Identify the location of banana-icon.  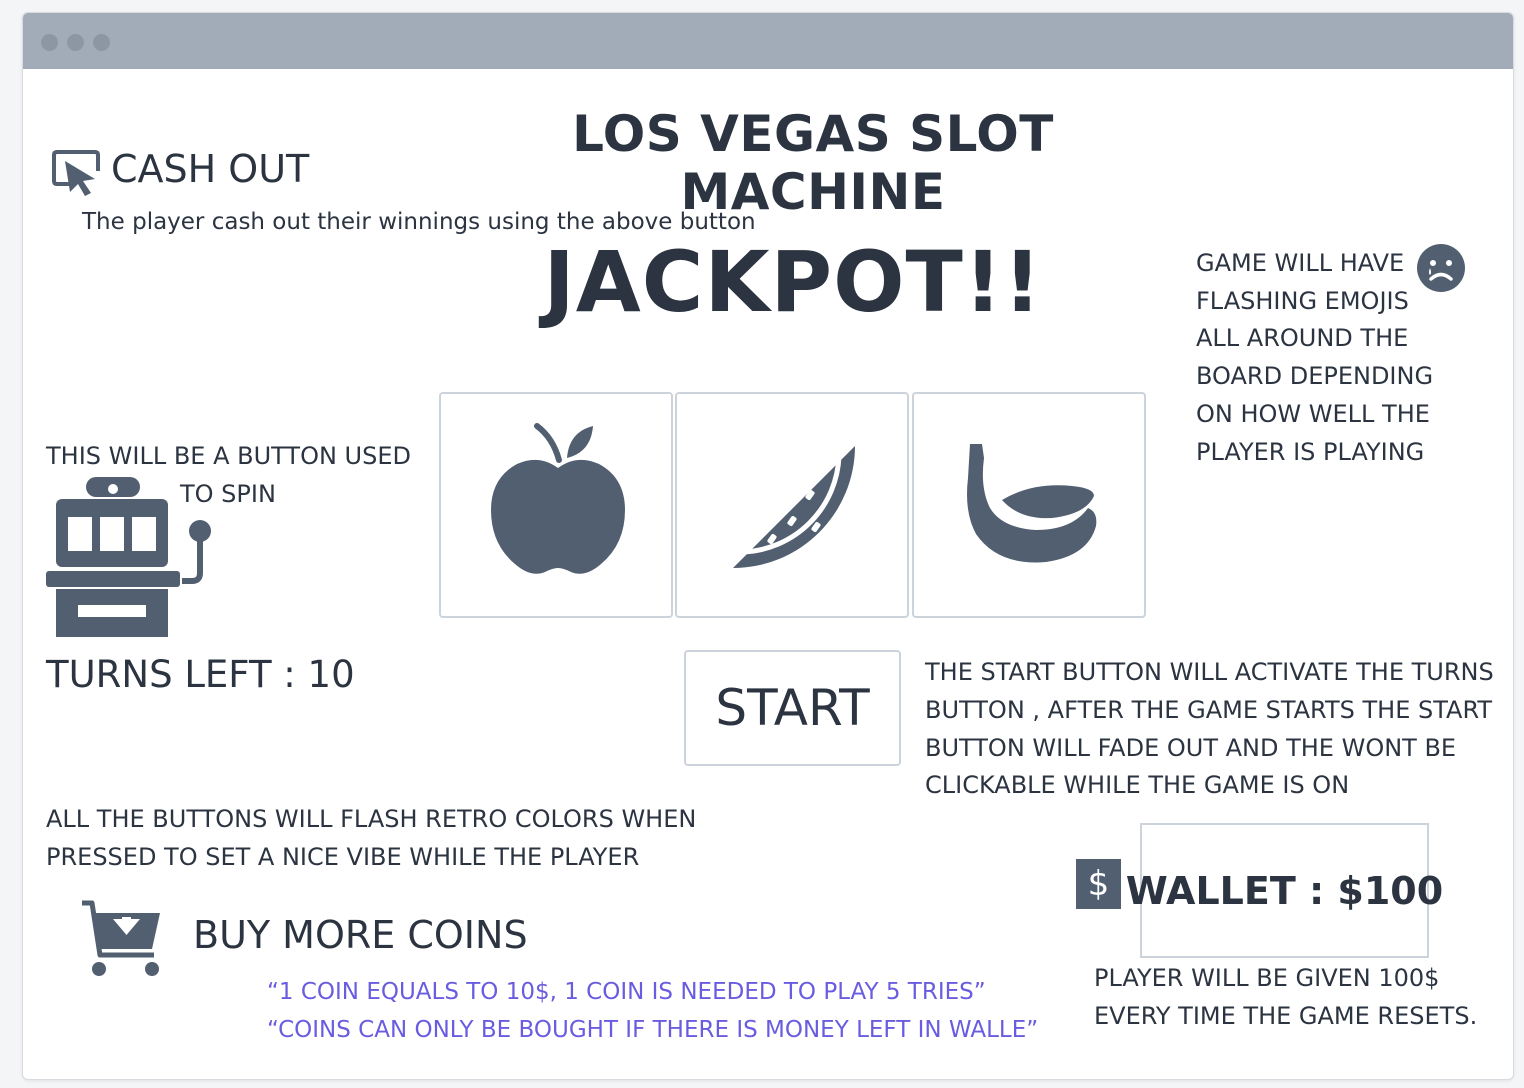
(1032, 503).